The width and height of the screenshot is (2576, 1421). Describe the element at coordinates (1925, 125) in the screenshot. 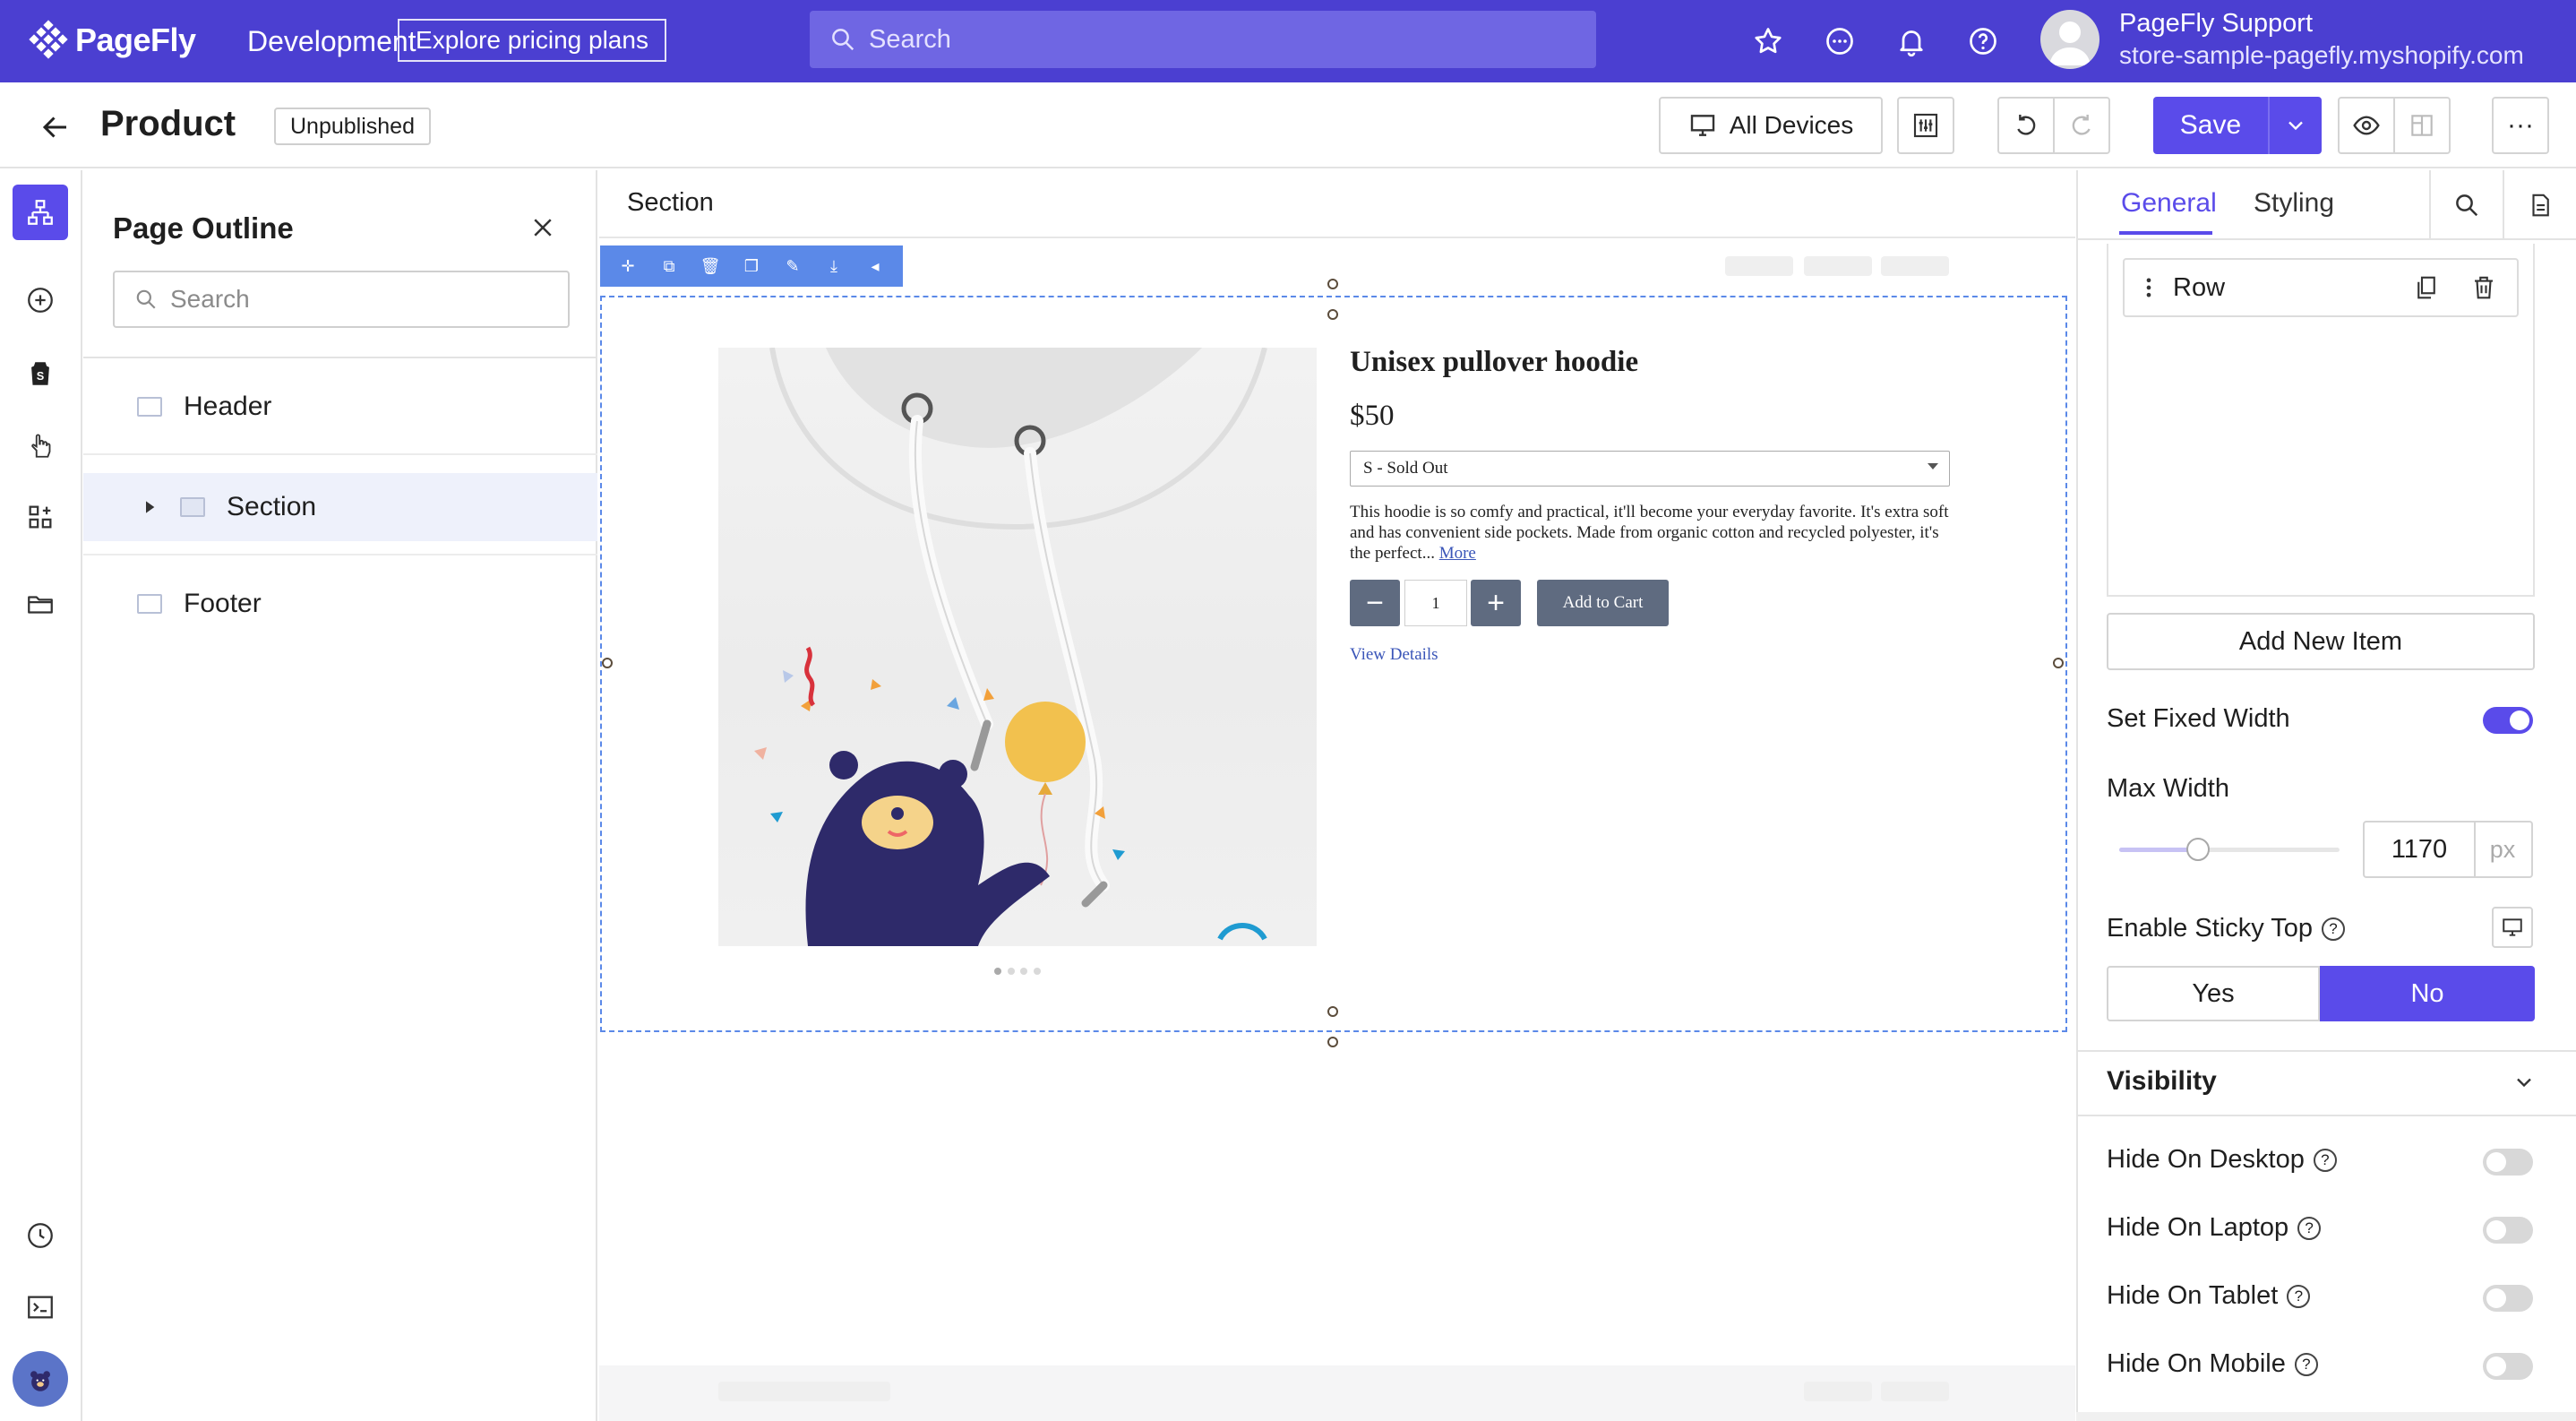

I see `sliders-icon` at that location.